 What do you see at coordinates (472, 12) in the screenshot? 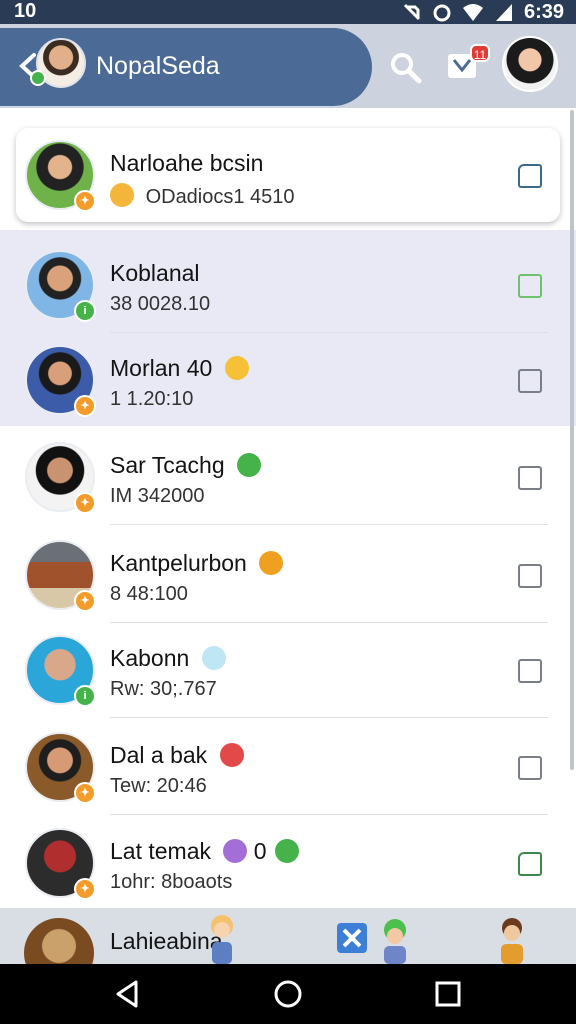
I see `wifi-icon` at bounding box center [472, 12].